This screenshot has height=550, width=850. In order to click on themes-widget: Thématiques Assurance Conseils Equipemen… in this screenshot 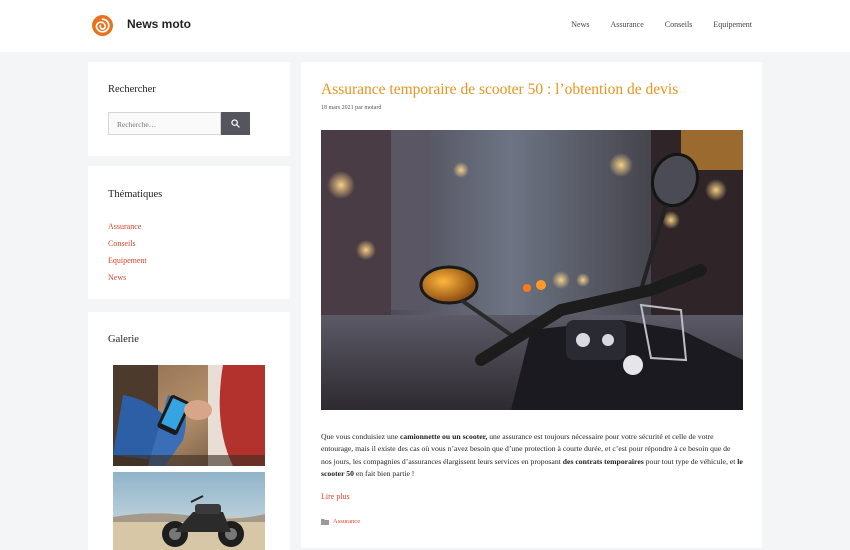, I will do `click(189, 232)`.